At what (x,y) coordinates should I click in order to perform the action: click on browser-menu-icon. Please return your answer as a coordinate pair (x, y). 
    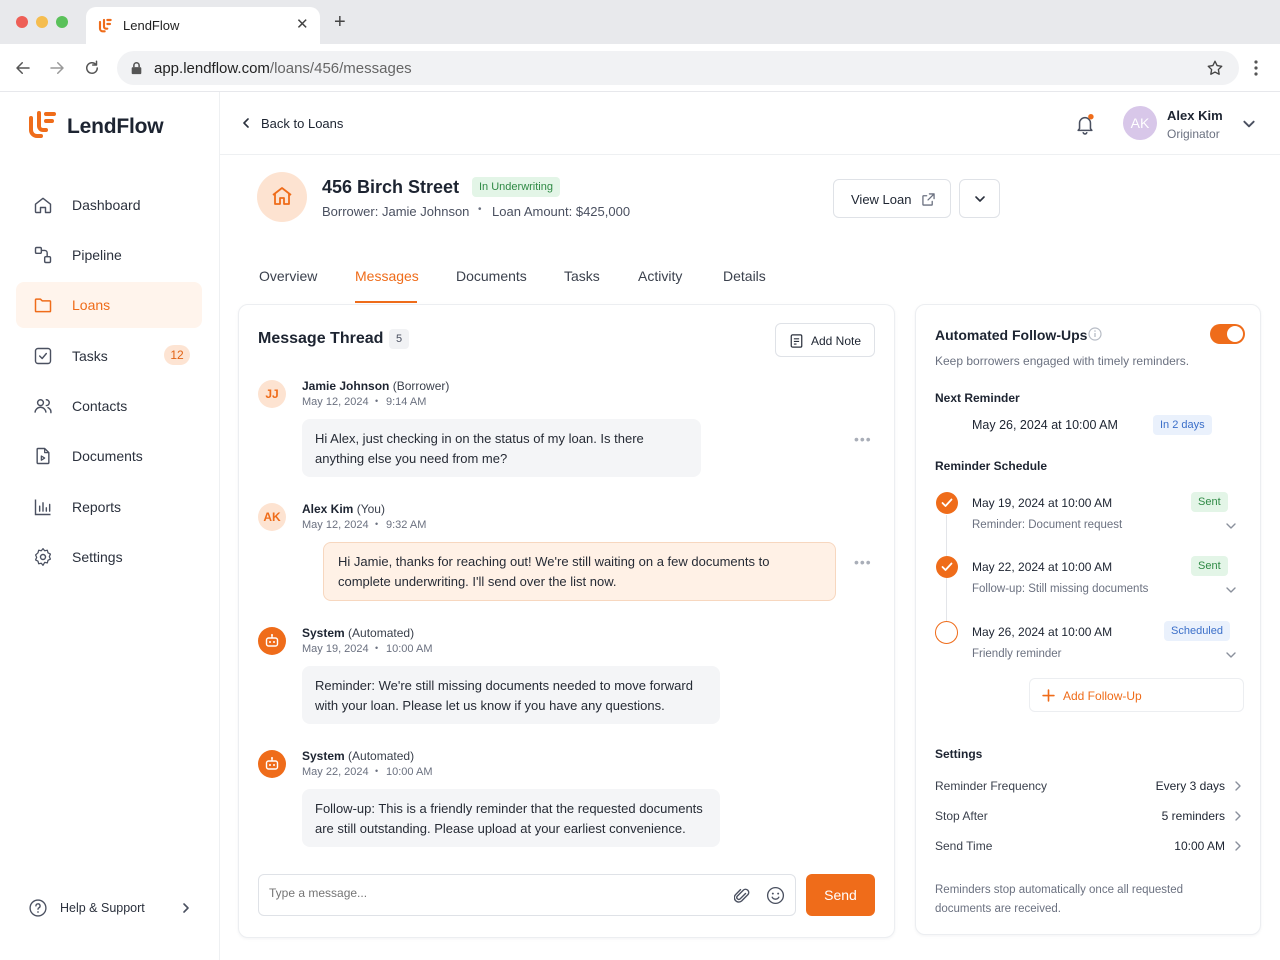
    Looking at the image, I should click on (1256, 68).